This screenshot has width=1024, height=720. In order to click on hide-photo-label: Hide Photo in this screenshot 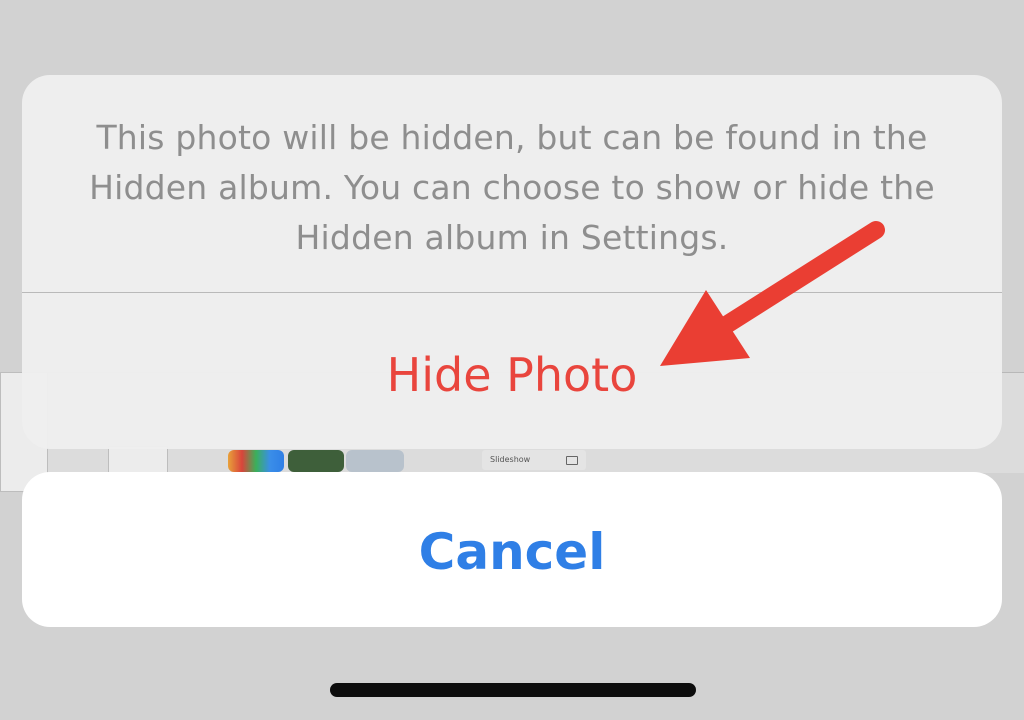, I will do `click(512, 375)`.